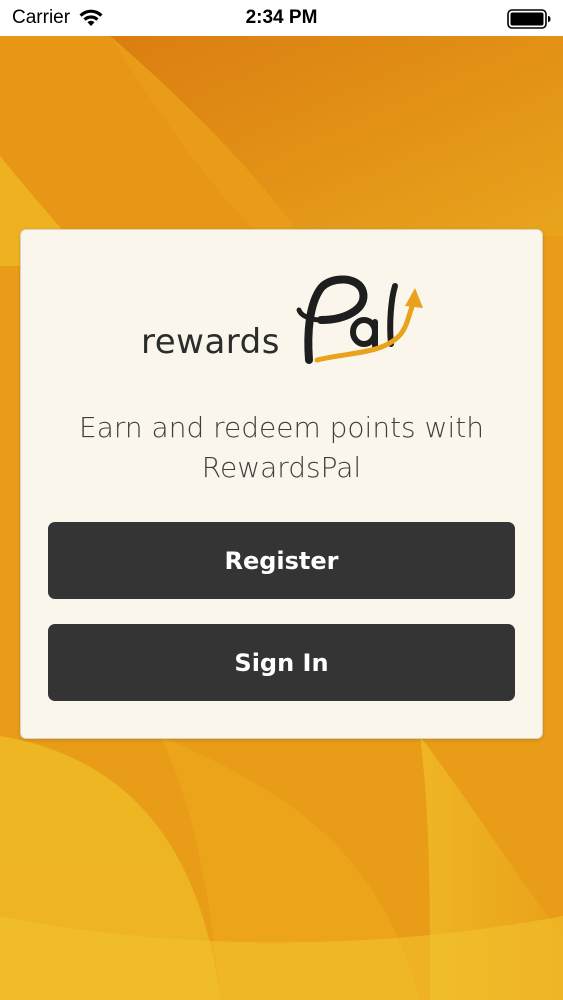  I want to click on tagline-line-1: Earn and redeem points with, so click(281, 427).